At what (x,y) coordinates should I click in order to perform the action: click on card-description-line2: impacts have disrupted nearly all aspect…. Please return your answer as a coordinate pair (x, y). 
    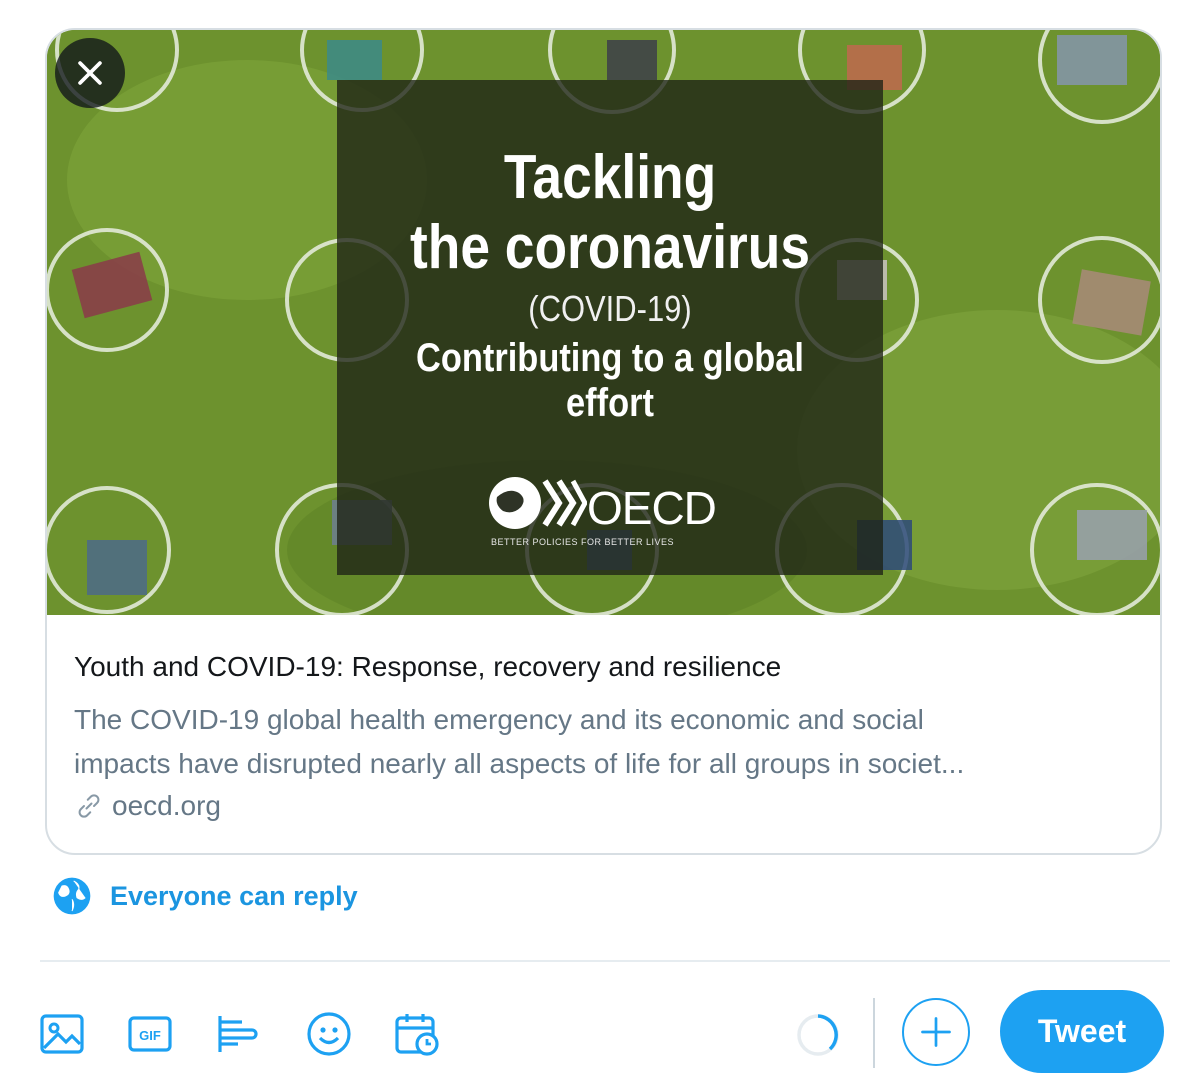
    Looking at the image, I should click on (519, 763).